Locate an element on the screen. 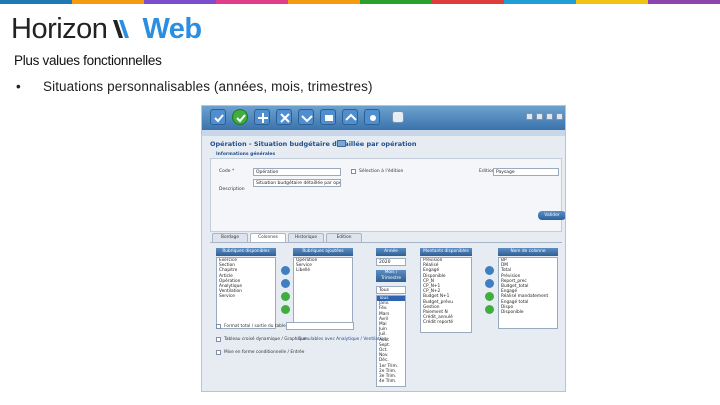 Image resolution: width=720 pixels, height=405 pixels. validate-button: Valider is located at coordinates (551, 215).